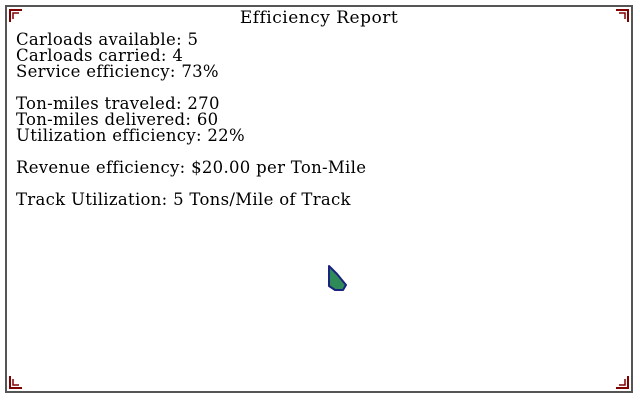 The height and width of the screenshot is (400, 640). What do you see at coordinates (117, 71) in the screenshot?
I see `service-efficiency: Service efficiency: 73%` at bounding box center [117, 71].